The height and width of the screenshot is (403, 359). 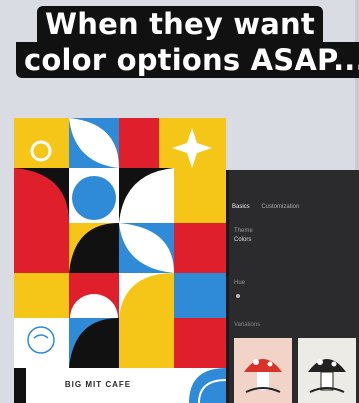 I want to click on property-label: Theme, so click(x=243, y=231).